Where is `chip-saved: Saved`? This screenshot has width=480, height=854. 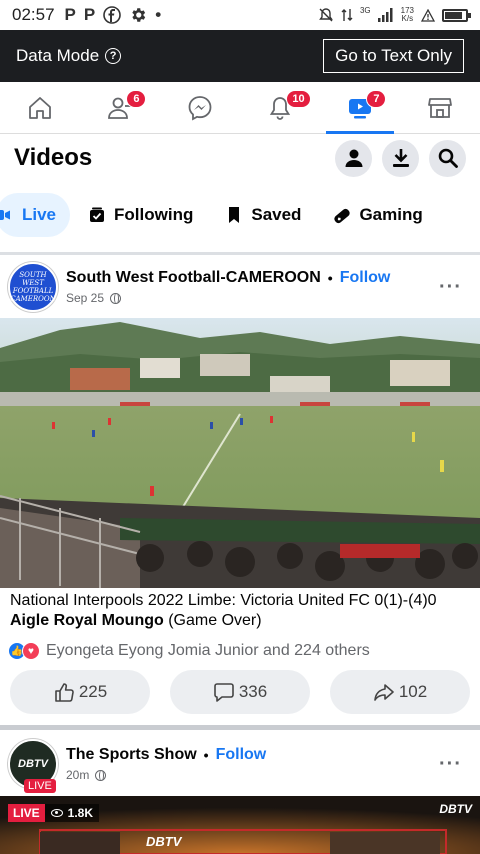
chip-saved: Saved is located at coordinates (263, 215).